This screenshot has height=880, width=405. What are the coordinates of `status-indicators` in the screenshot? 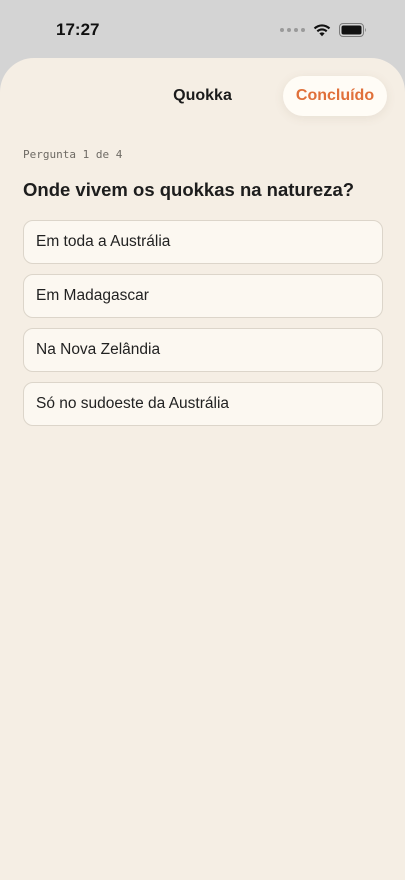 It's located at (323, 30).